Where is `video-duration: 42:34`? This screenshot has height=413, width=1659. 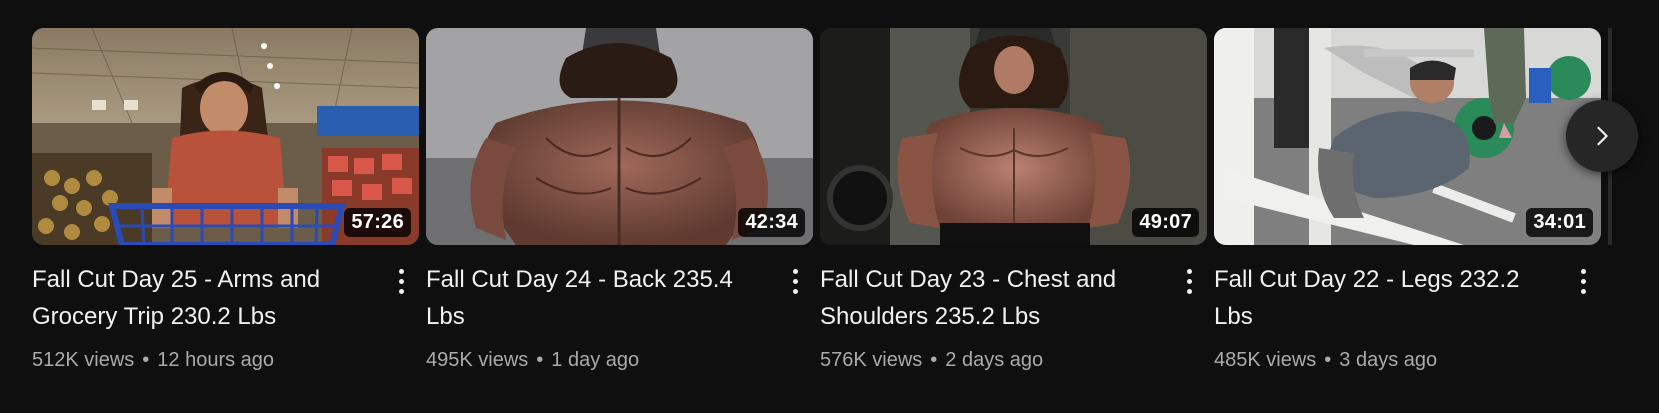 video-duration: 42:34 is located at coordinates (771, 222).